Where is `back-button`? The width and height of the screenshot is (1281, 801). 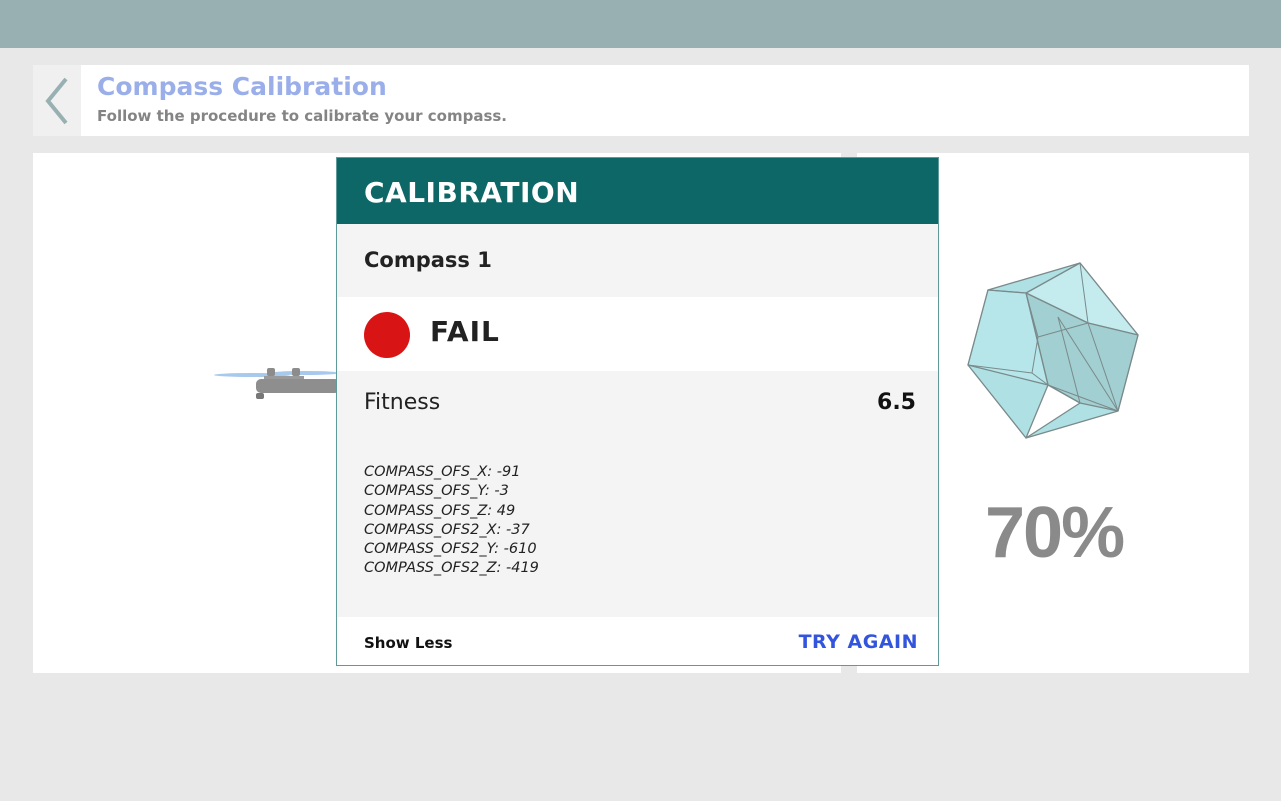
back-button is located at coordinates (57, 100).